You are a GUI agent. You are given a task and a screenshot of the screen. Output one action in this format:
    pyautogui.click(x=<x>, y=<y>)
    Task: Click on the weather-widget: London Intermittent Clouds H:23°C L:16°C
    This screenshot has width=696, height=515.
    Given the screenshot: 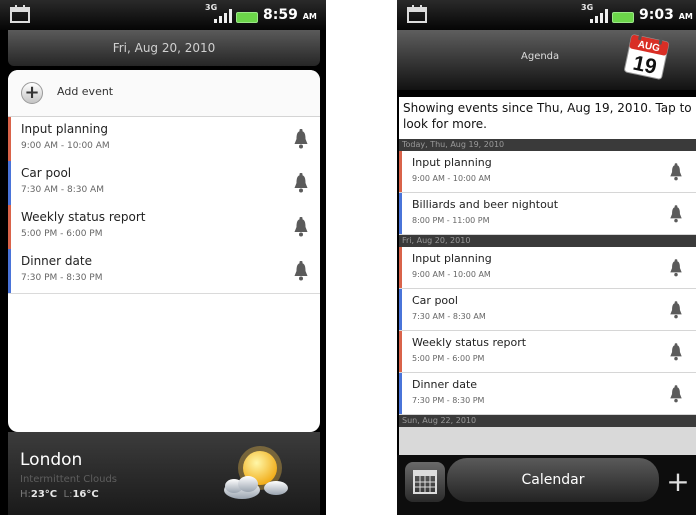 What is the action you would take?
    pyautogui.click(x=164, y=473)
    